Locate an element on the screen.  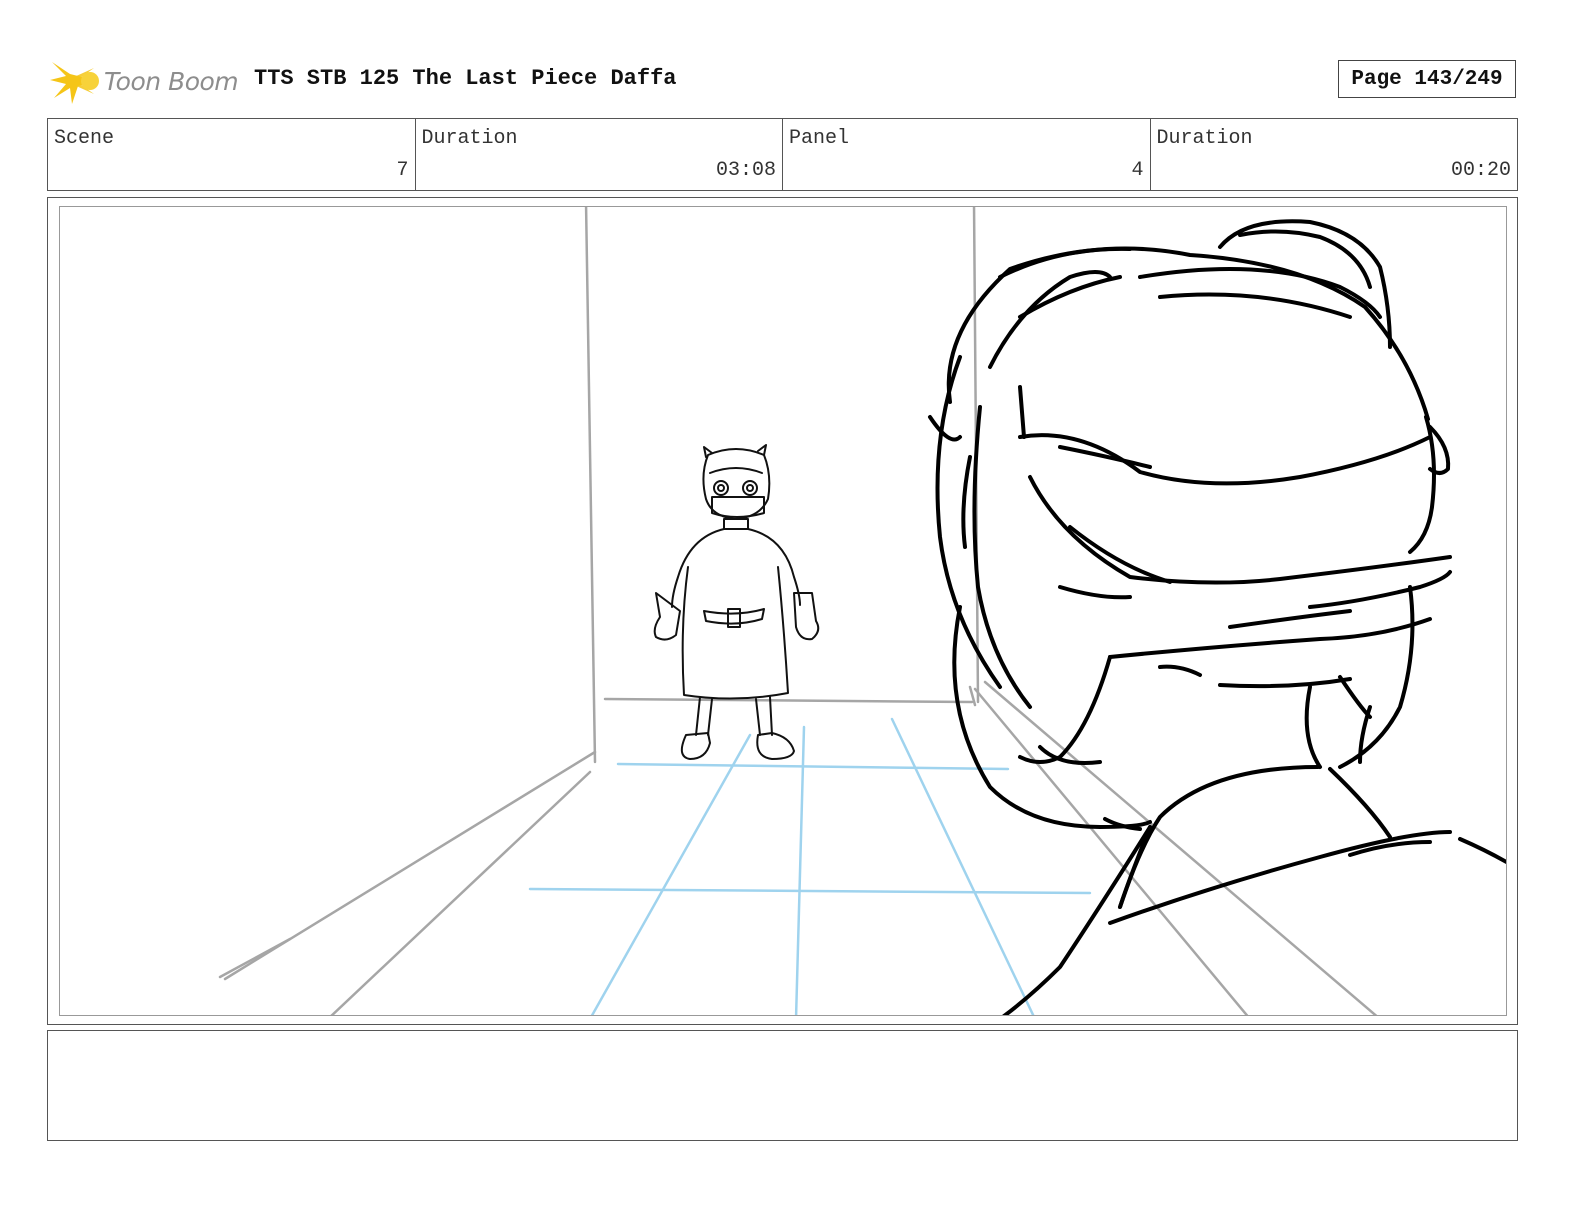
logo-text: Toon Boom is located at coordinates (171, 81).